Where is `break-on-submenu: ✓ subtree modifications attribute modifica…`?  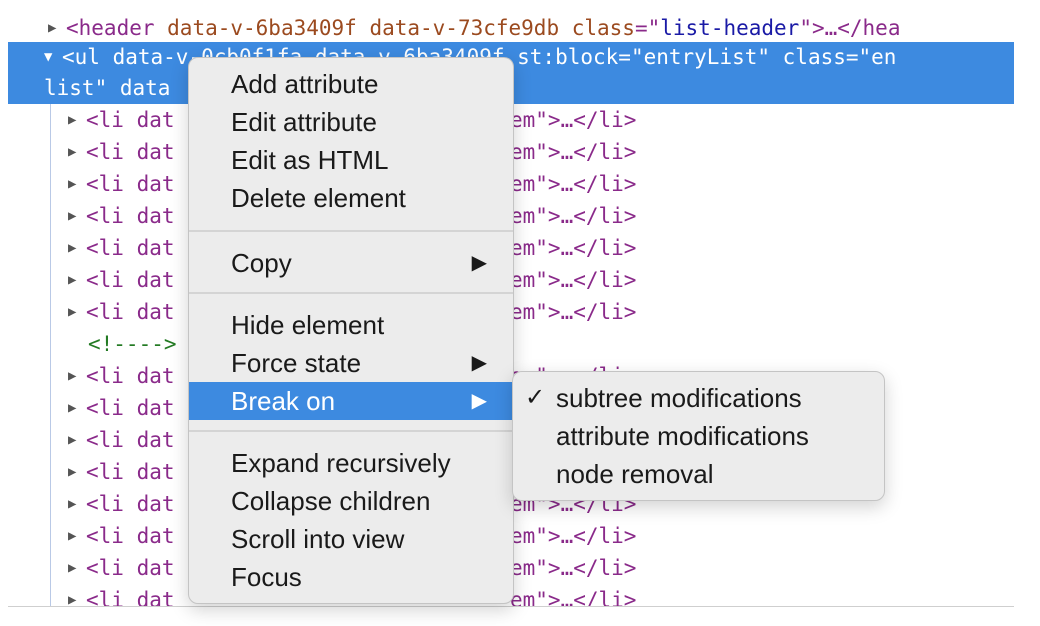 break-on-submenu: ✓ subtree modifications attribute modifica… is located at coordinates (698, 436).